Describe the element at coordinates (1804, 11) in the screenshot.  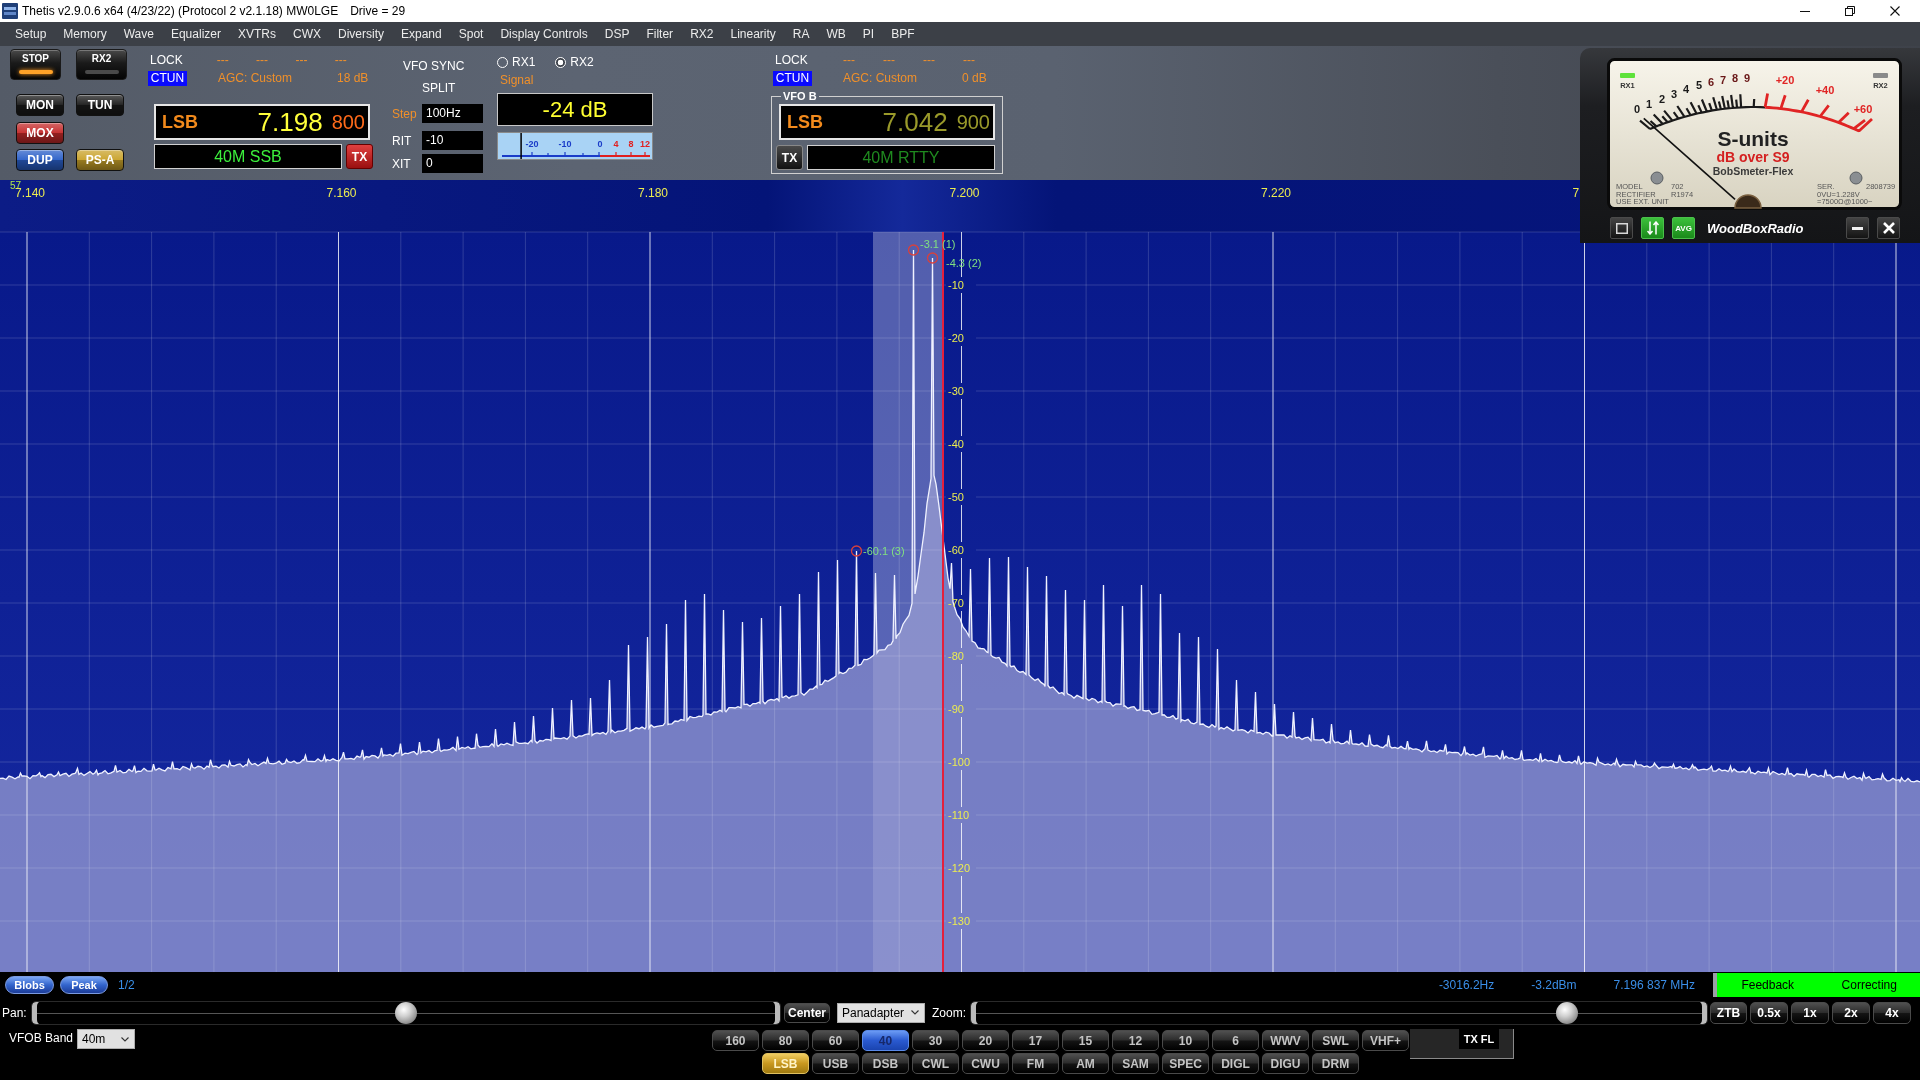
I see `minimize-icon` at that location.